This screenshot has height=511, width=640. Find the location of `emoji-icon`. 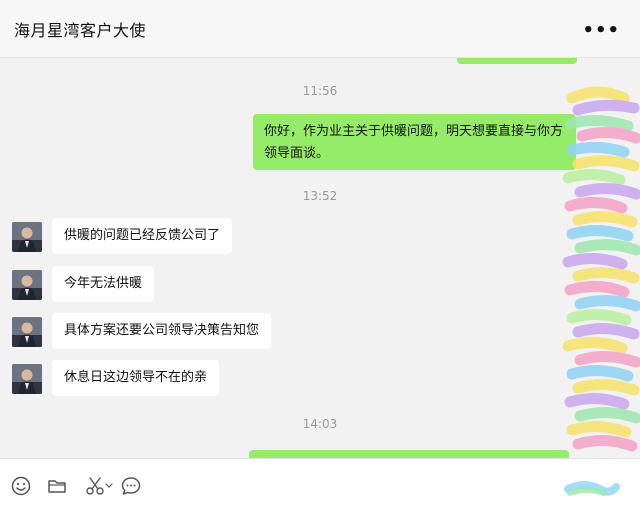

emoji-icon is located at coordinates (21, 486).